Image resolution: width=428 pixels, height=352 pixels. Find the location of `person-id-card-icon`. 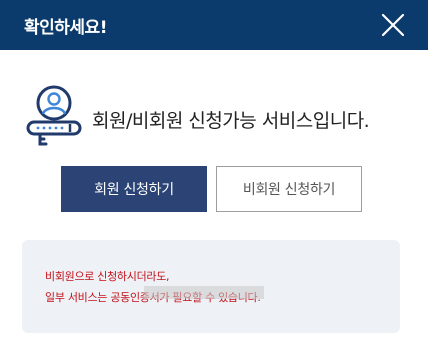

person-id-card-icon is located at coordinates (54, 115).